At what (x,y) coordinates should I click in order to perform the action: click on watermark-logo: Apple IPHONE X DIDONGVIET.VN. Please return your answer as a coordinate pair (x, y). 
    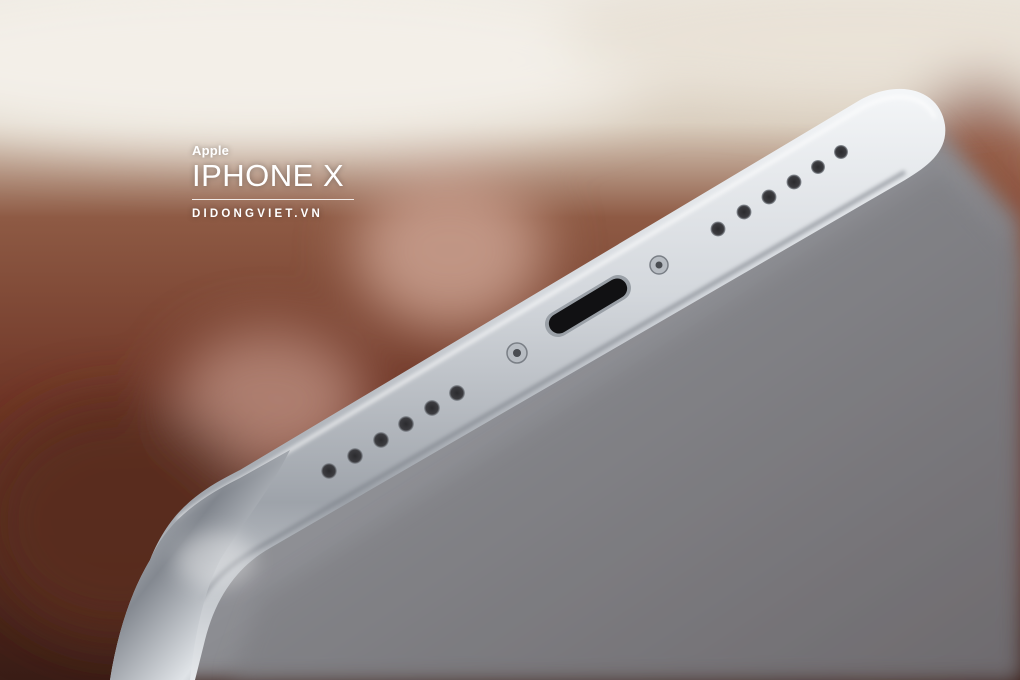
    Looking at the image, I should click on (273, 182).